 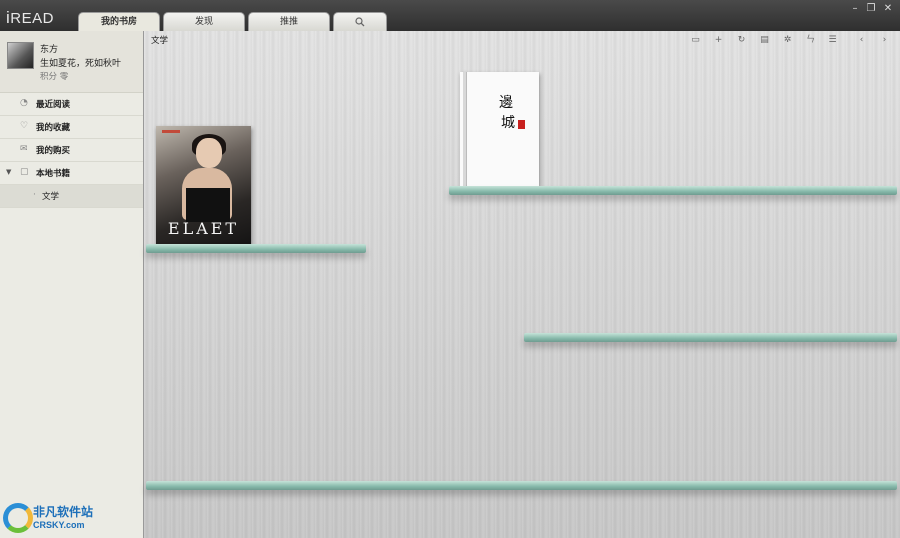 I want to click on crsky-logo-icon, so click(x=18, y=518).